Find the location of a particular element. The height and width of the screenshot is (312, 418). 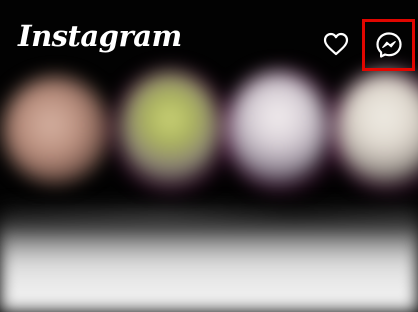

notifications-button is located at coordinates (336, 44).